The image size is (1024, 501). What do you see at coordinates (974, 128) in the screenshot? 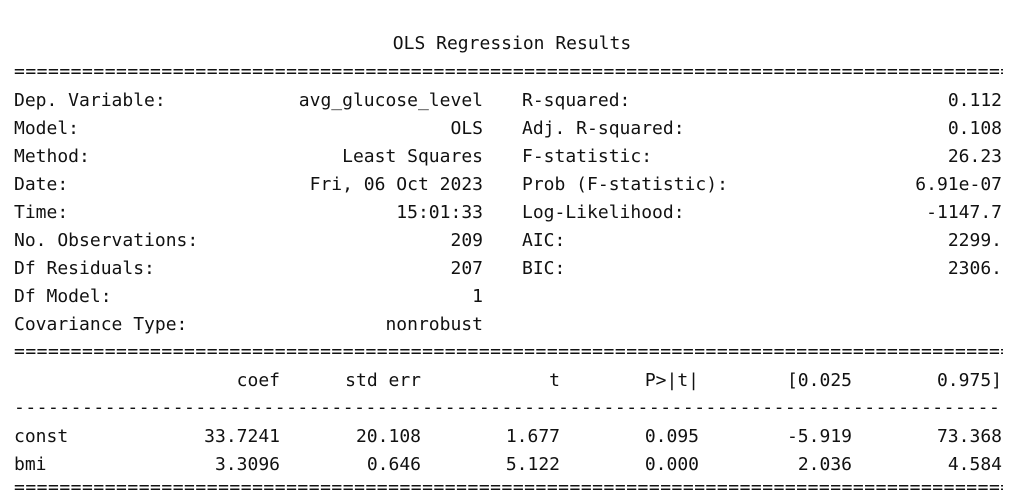
I see `summary-value: 0.108` at bounding box center [974, 128].